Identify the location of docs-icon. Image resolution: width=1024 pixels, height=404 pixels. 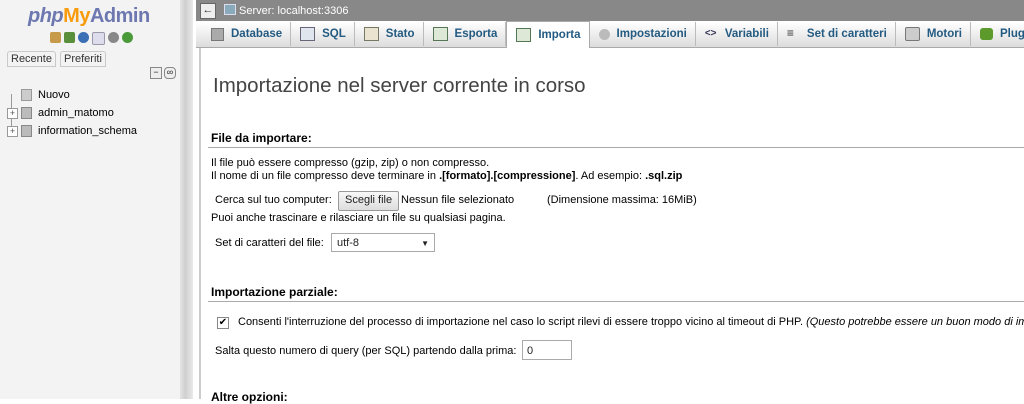
(98, 38).